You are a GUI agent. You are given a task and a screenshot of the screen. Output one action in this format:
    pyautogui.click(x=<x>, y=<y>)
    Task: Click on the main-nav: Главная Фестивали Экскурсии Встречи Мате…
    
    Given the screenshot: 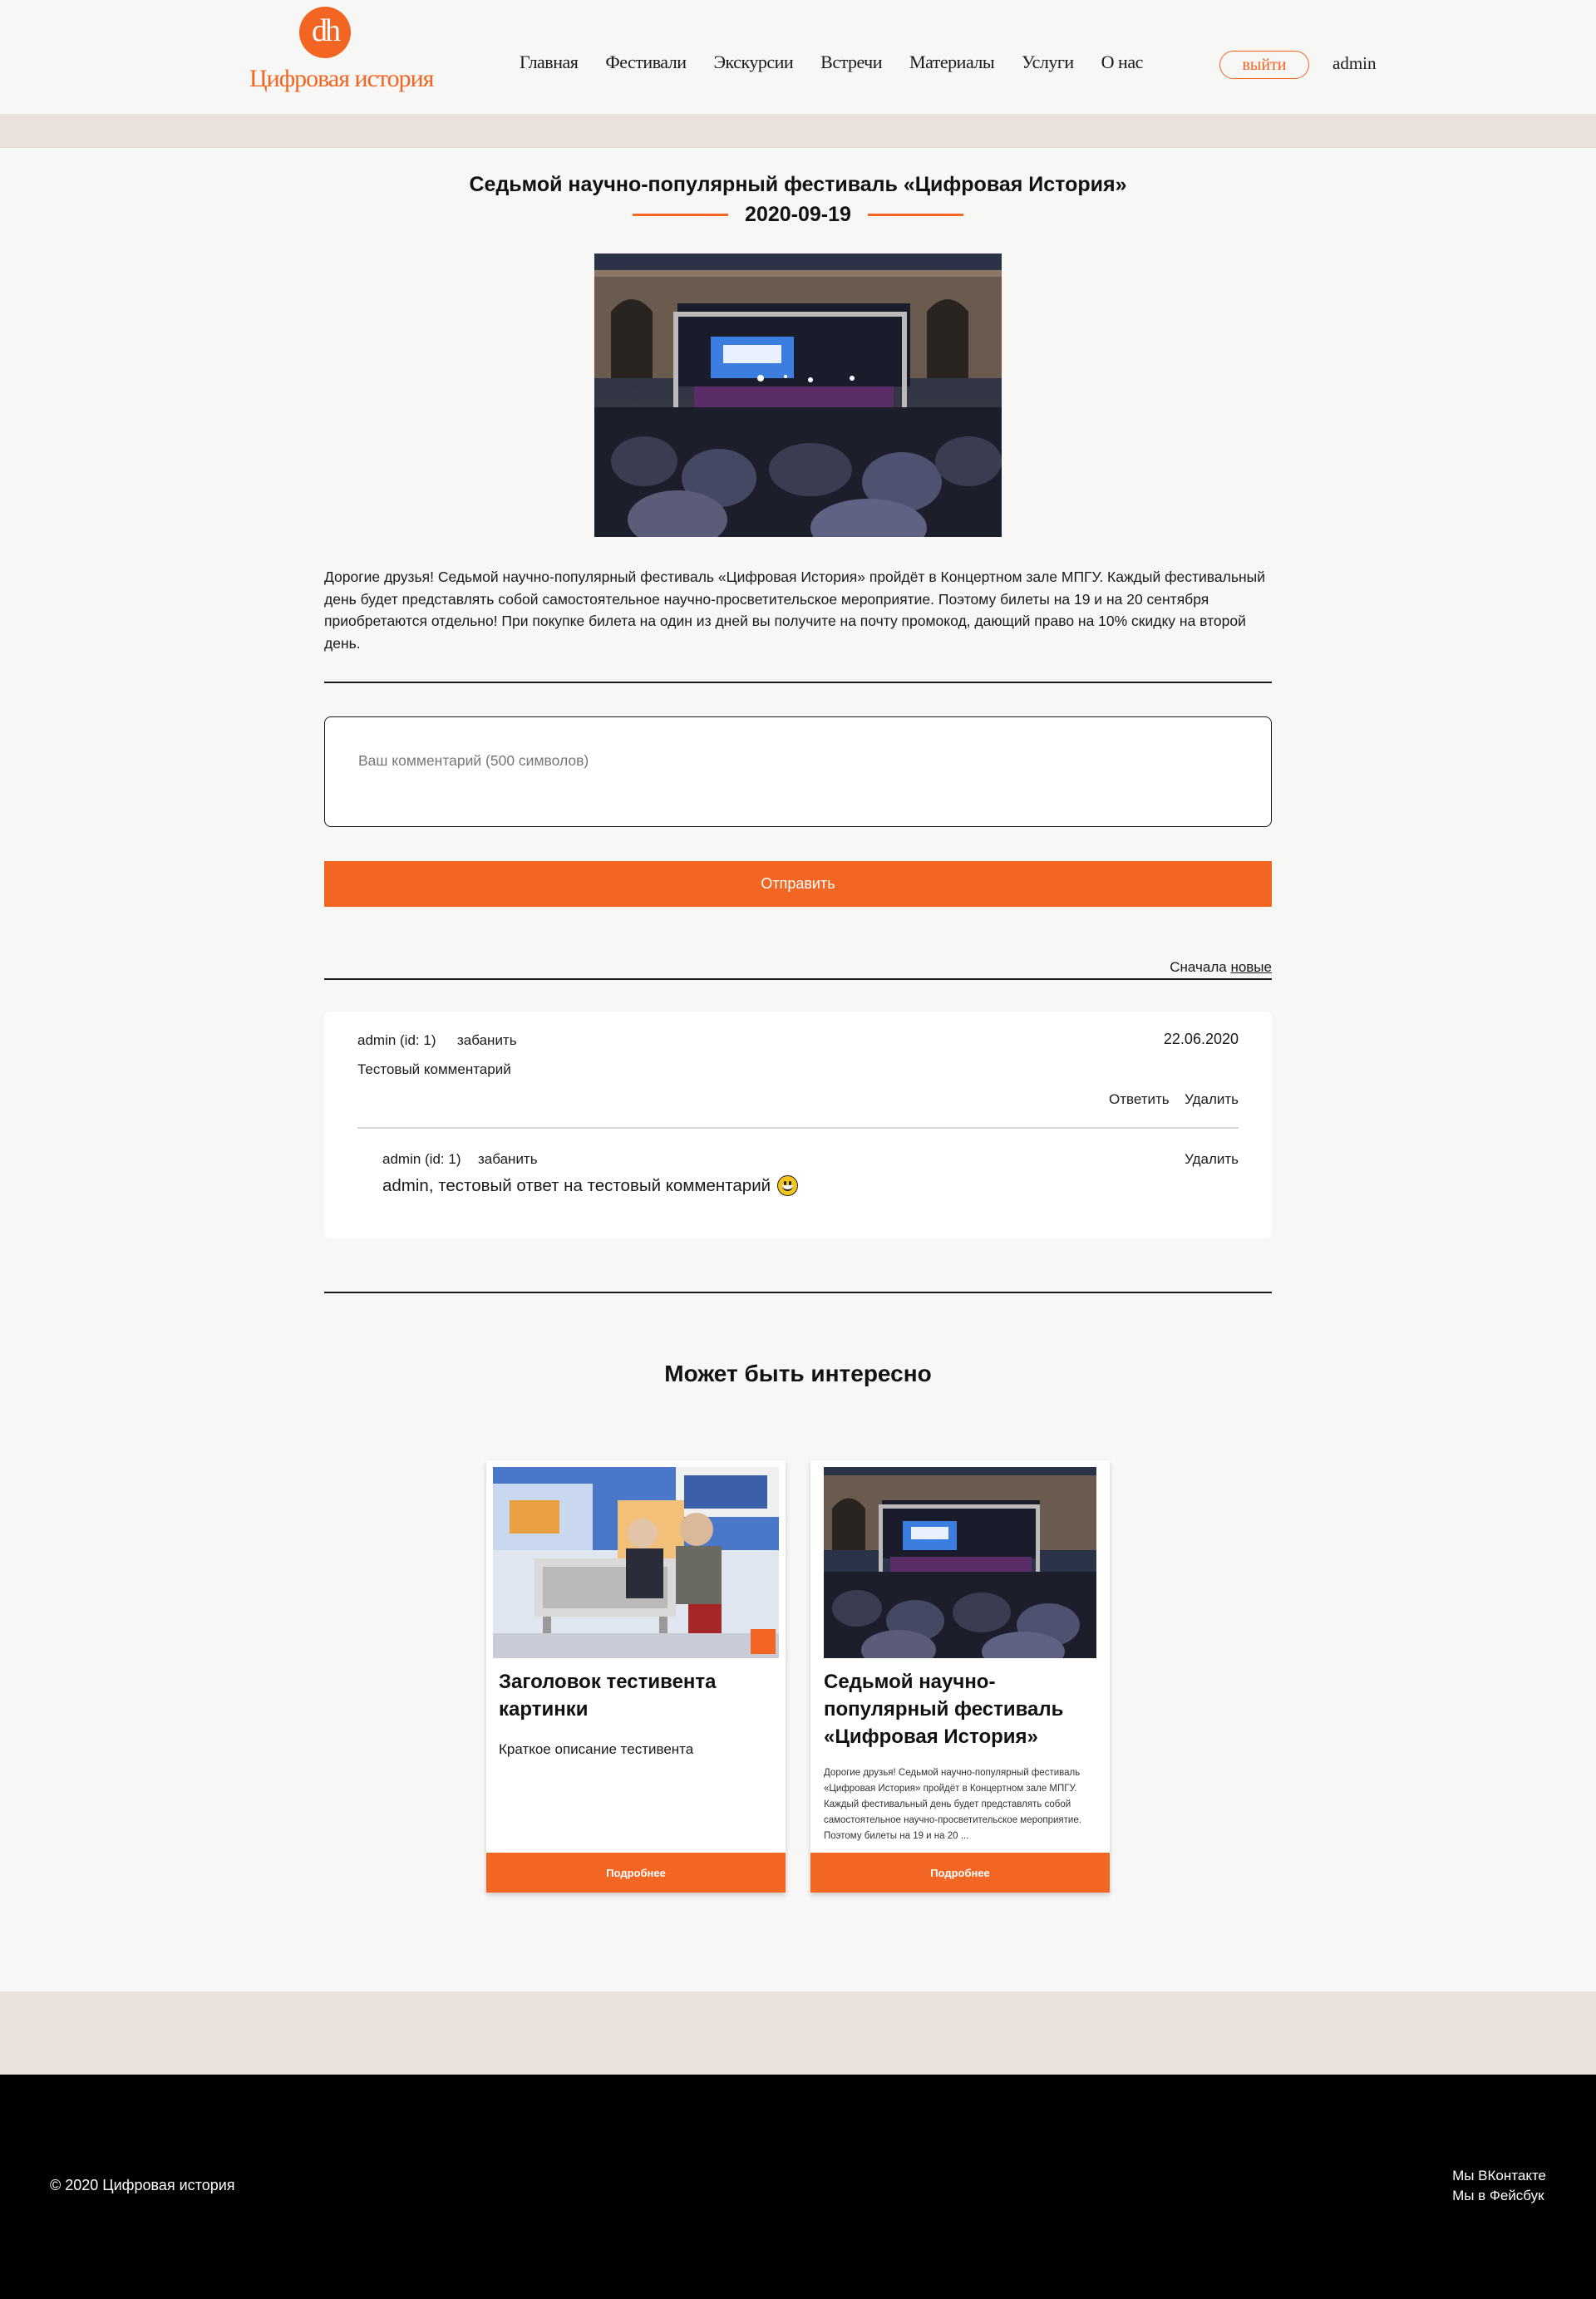 What is the action you would take?
    pyautogui.click(x=831, y=62)
    